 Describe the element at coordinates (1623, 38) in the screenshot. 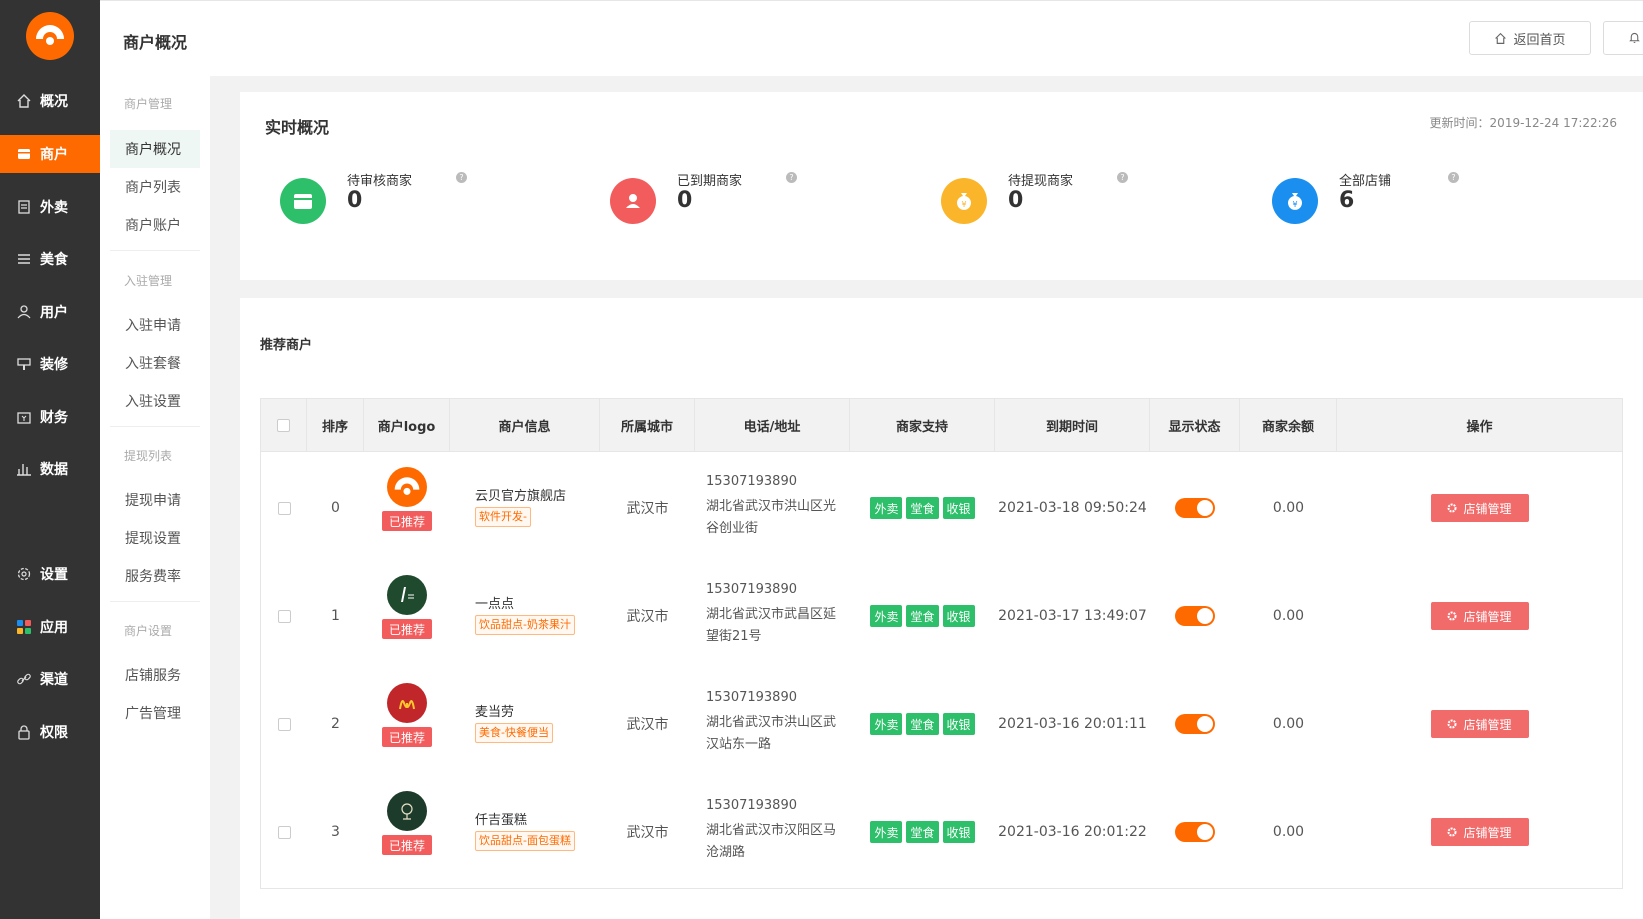

I see `notification-button` at that location.